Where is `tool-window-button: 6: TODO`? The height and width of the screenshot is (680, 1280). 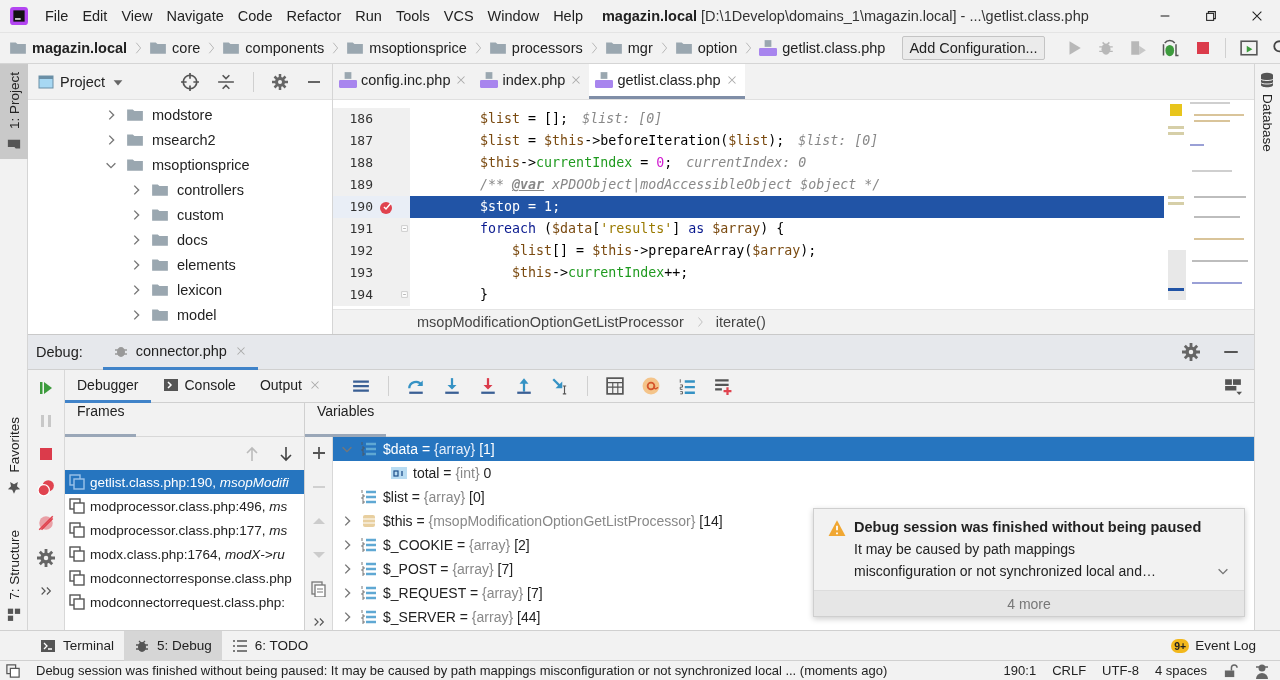 tool-window-button: 6: TODO is located at coordinates (270, 645).